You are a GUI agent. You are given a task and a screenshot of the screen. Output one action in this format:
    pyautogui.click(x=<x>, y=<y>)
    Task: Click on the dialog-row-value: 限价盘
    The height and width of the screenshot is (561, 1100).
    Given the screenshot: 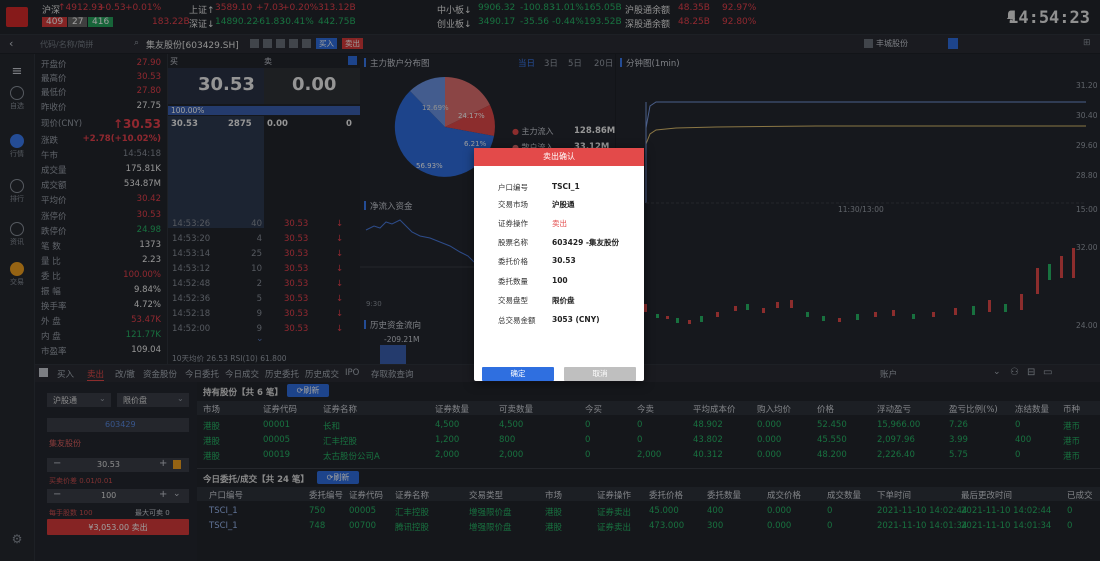 What is the action you would take?
    pyautogui.click(x=563, y=300)
    